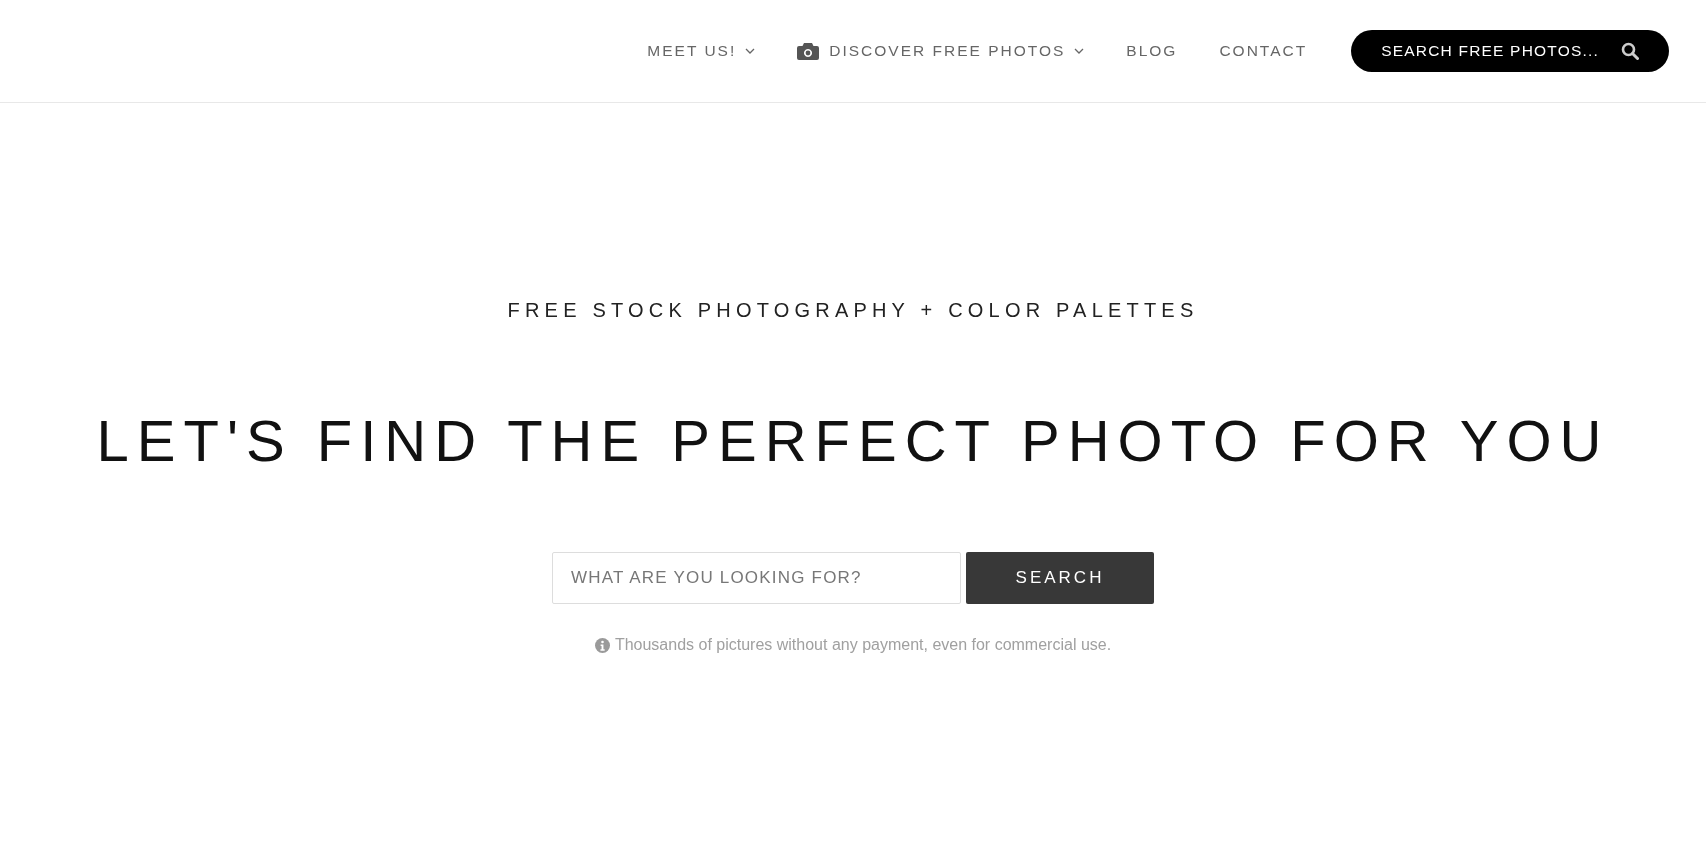 The height and width of the screenshot is (853, 1706). I want to click on nav-link: BLOG, so click(1152, 51).